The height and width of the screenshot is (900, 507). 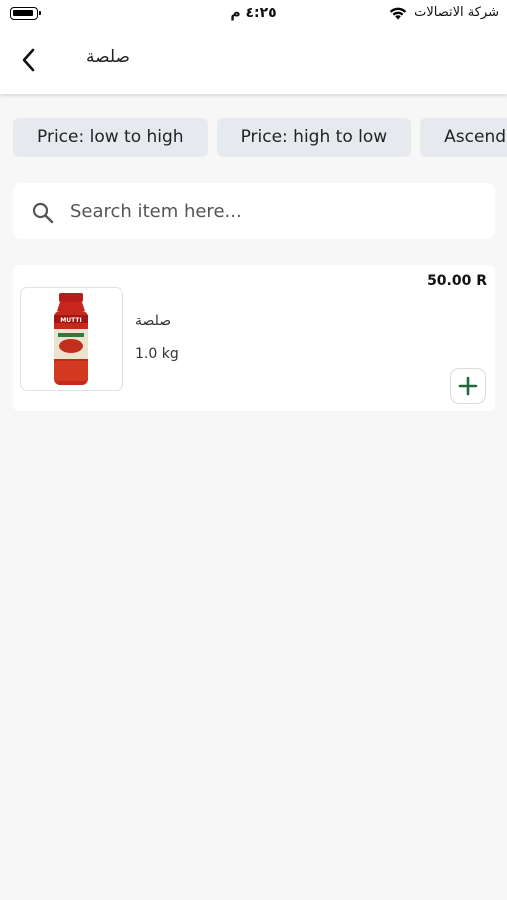 What do you see at coordinates (398, 13) in the screenshot?
I see `wifi-icon` at bounding box center [398, 13].